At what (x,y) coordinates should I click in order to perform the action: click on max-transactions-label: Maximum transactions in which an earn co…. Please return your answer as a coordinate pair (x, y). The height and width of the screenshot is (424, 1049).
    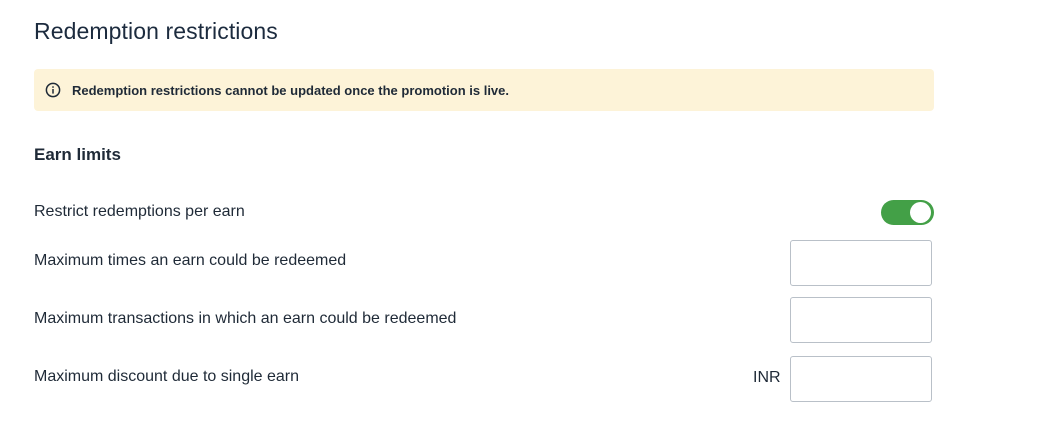
    Looking at the image, I should click on (245, 318).